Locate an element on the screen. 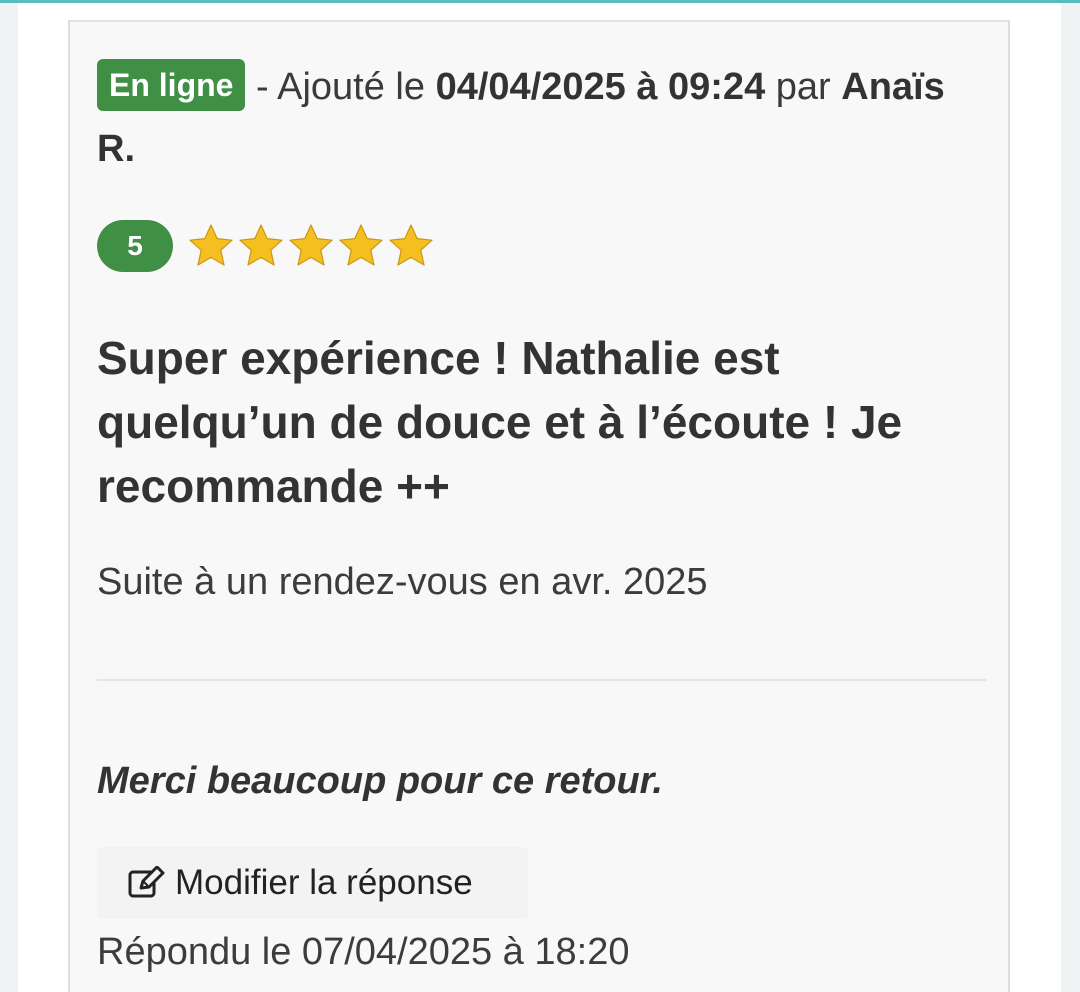 The width and height of the screenshot is (1080, 992). rating-row: 5 is located at coordinates (267, 246).